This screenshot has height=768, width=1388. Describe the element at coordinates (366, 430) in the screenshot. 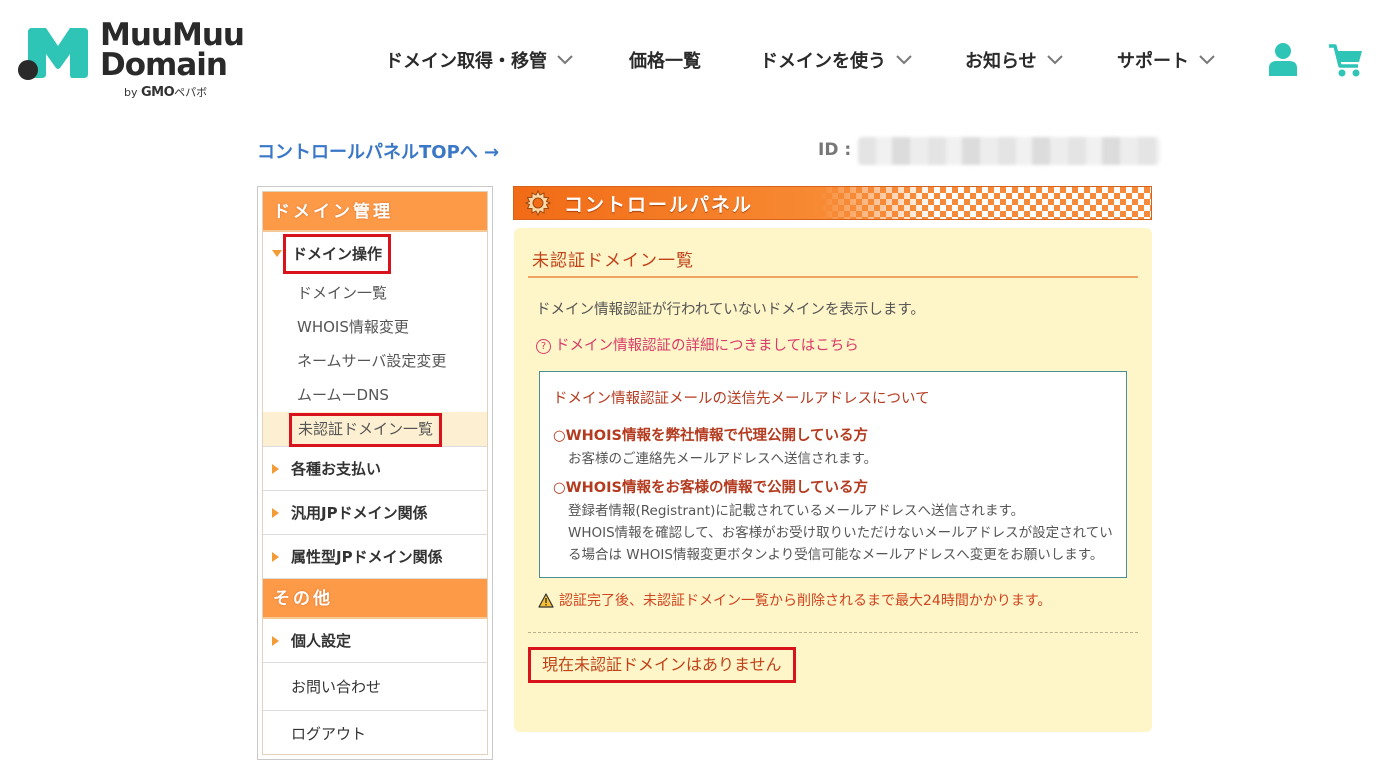

I see `sidebar-item-label: 未認証ドメイン一覧` at that location.